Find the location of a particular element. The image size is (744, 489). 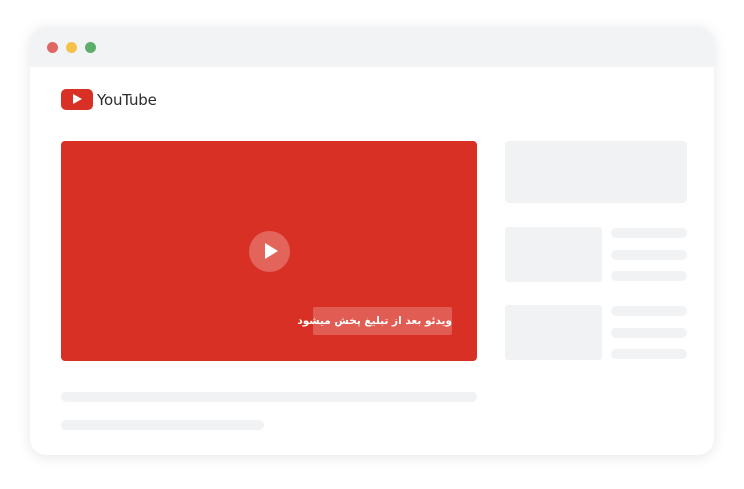

video-meta-placeholder is located at coordinates (162, 425).